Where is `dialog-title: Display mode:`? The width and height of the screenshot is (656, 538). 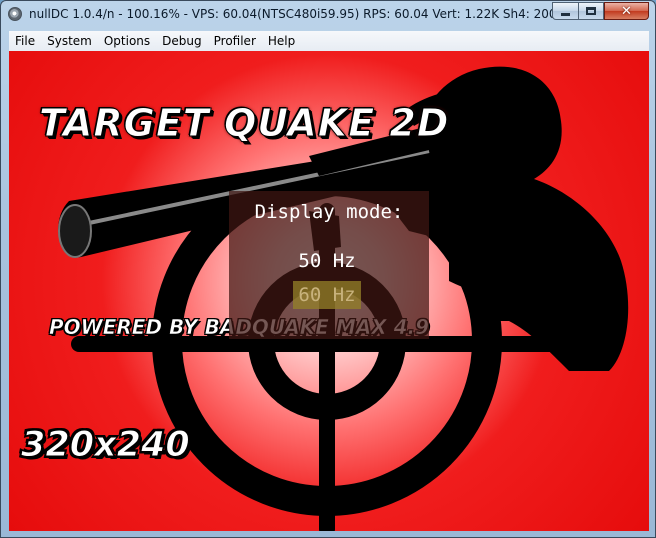
dialog-title: Display mode: is located at coordinates (329, 212).